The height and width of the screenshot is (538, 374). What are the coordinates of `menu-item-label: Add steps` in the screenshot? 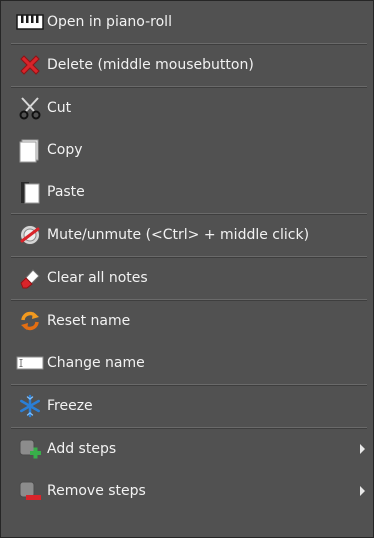 It's located at (82, 449).